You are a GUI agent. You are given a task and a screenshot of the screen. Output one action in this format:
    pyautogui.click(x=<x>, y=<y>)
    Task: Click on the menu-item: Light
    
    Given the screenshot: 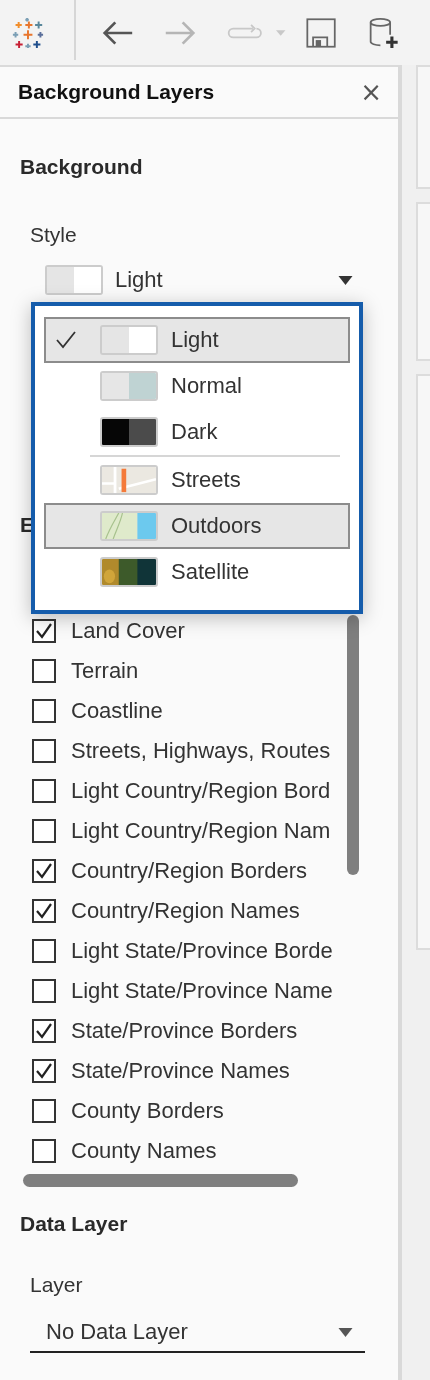 What is the action you would take?
    pyautogui.click(x=197, y=340)
    